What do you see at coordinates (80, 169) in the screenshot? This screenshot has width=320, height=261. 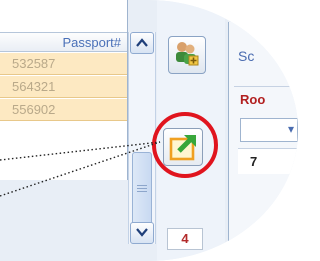 I see `callout-lines` at bounding box center [80, 169].